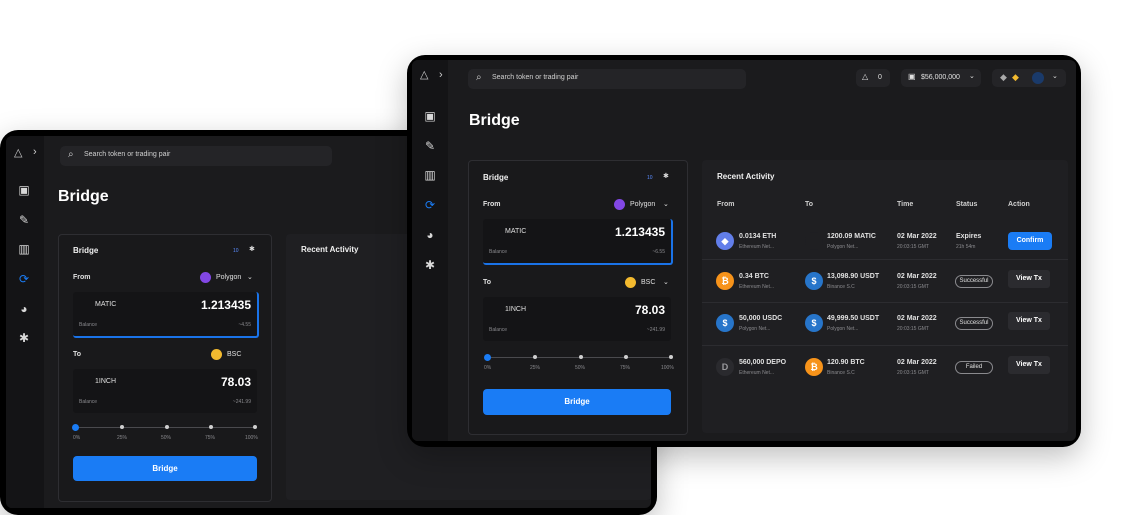  Describe the element at coordinates (251, 438) in the screenshot. I see `tick-label: 100%` at that location.